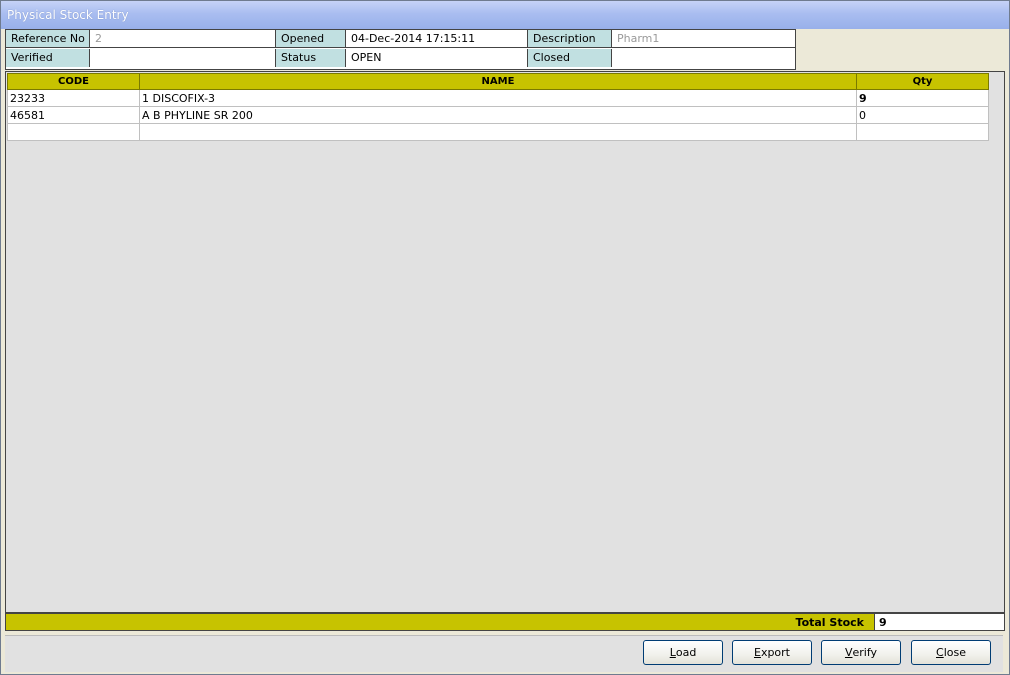 This screenshot has width=1010, height=675. What do you see at coordinates (775, 652) in the screenshot?
I see `export-button-label: xport` at bounding box center [775, 652].